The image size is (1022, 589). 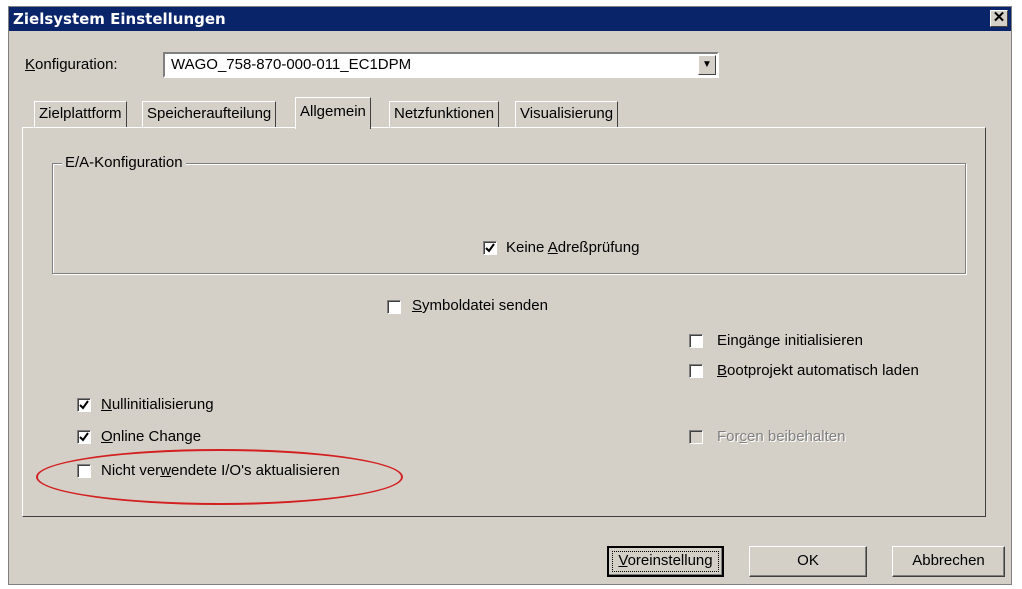 I want to click on voreinstellung-button: Voreinstellung, so click(x=665, y=561).